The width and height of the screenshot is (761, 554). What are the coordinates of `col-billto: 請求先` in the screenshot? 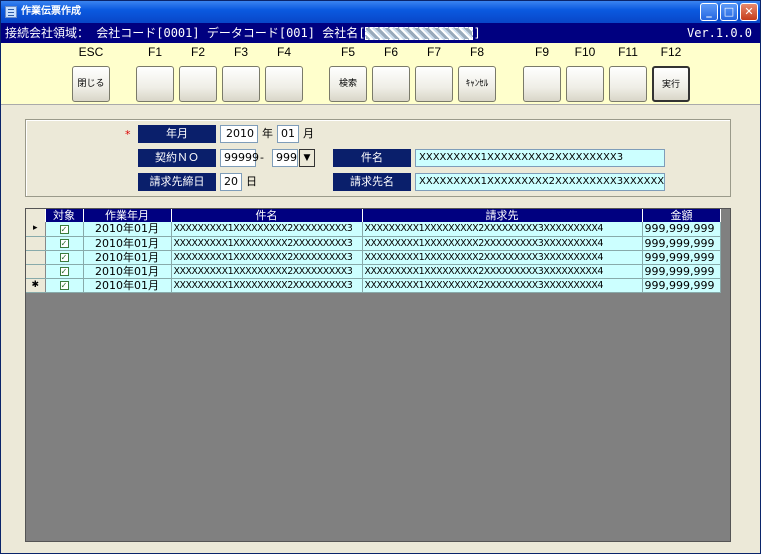 It's located at (502, 215).